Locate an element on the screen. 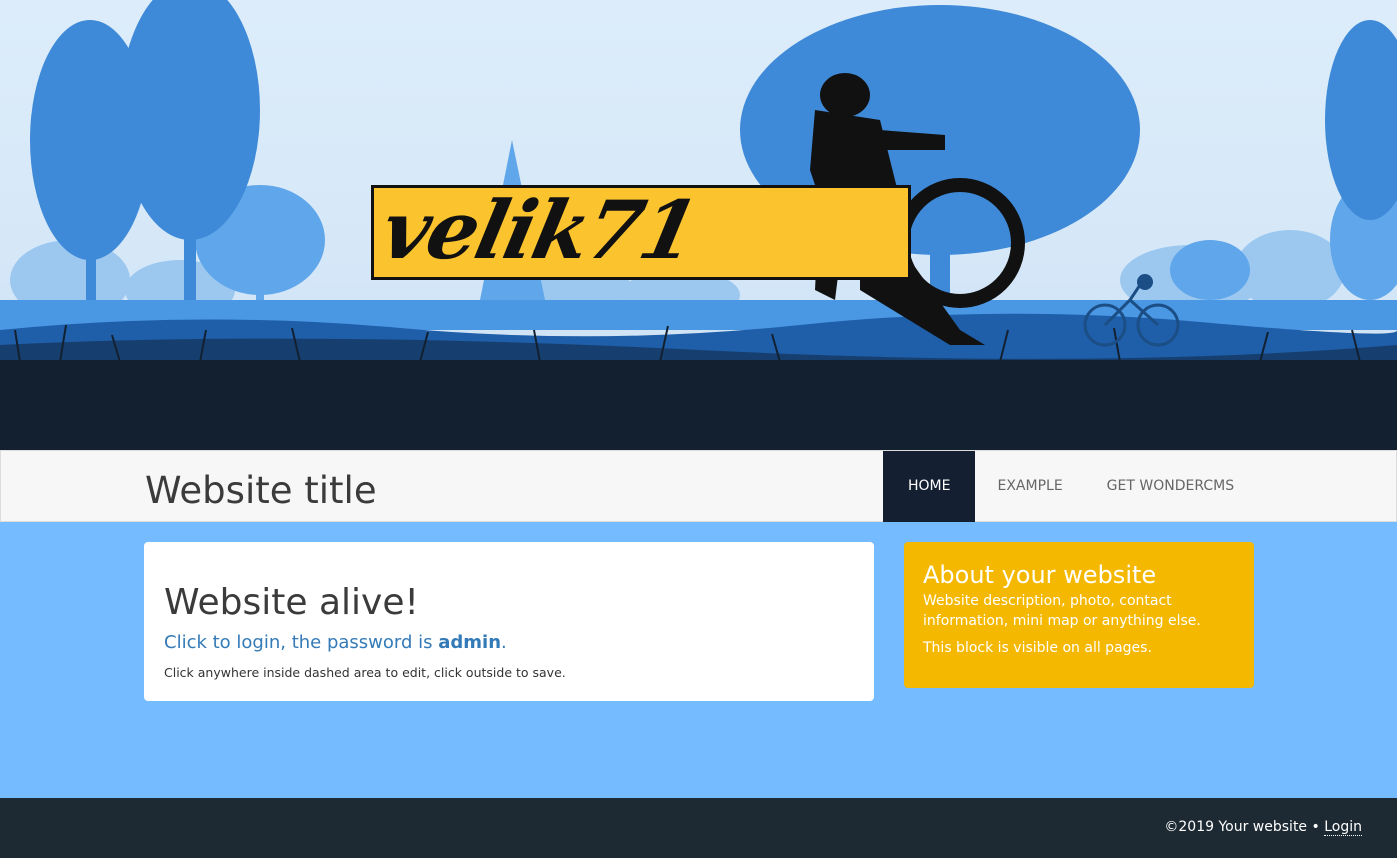 This screenshot has width=1397, height=858. login-password: admin is located at coordinates (470, 642).